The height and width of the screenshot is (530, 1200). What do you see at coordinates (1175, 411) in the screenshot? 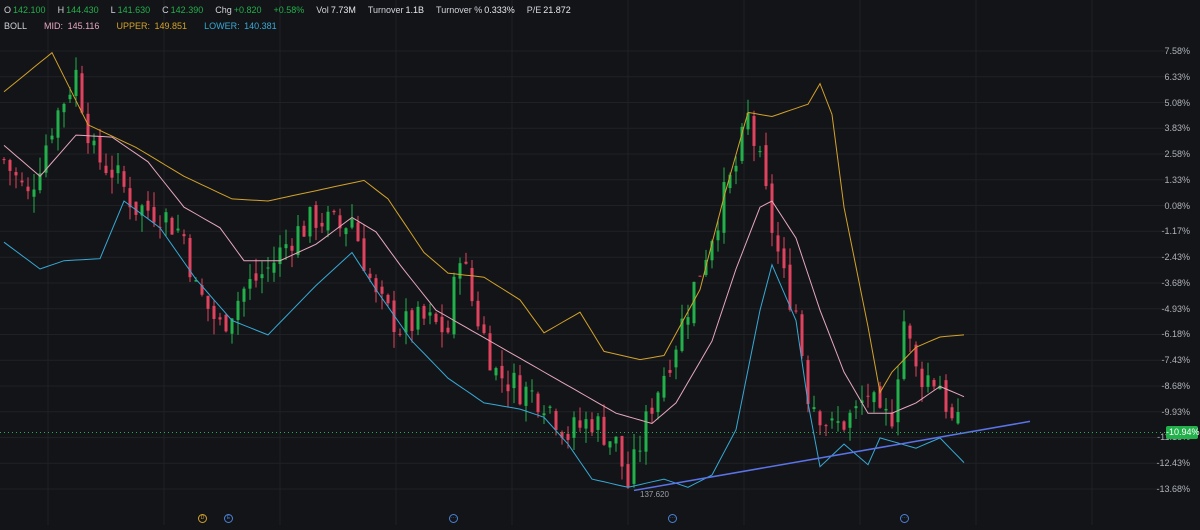
I see `y-tick-label: -9.93%` at bounding box center [1175, 411].